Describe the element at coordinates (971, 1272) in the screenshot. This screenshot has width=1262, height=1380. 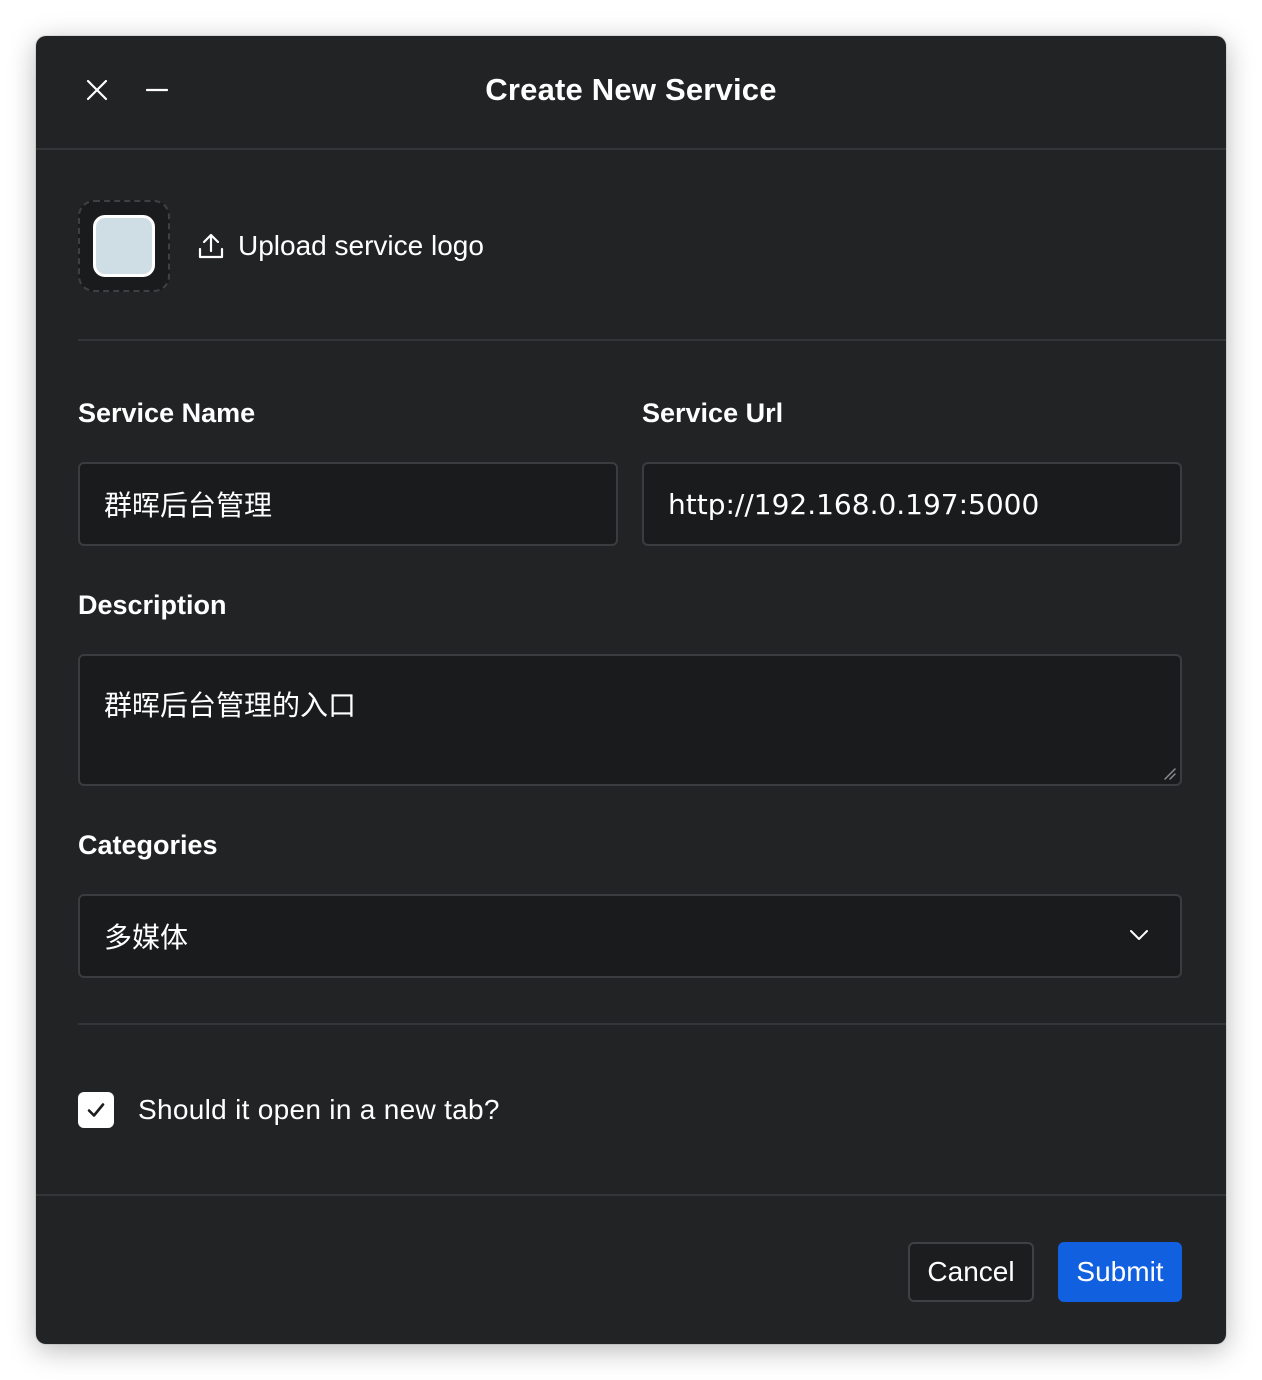
I see `cancel-button: Cancel` at that location.